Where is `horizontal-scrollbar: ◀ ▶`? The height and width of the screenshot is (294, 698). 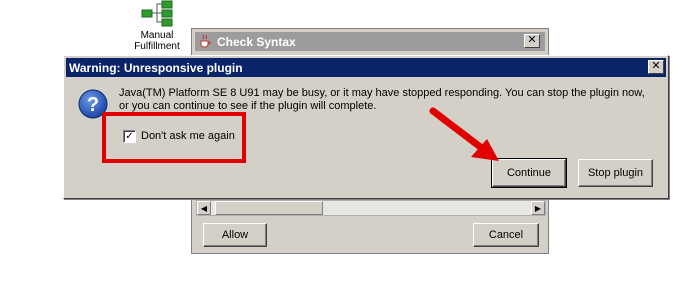 horizontal-scrollbar: ◀ ▶ is located at coordinates (371, 208).